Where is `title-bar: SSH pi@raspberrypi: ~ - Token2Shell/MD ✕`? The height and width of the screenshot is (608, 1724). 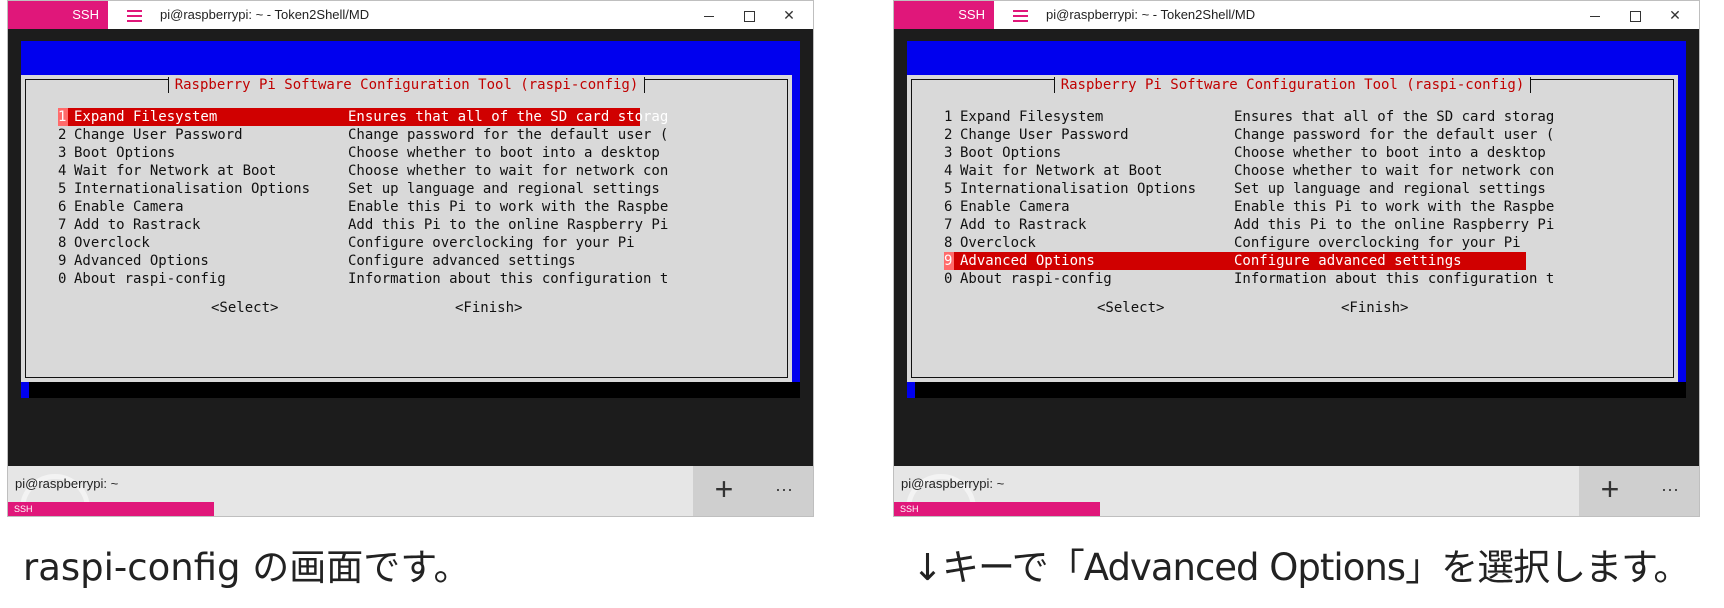 title-bar: SSH pi@raspberrypi: ~ - Token2Shell/MD ✕ is located at coordinates (1296, 15).